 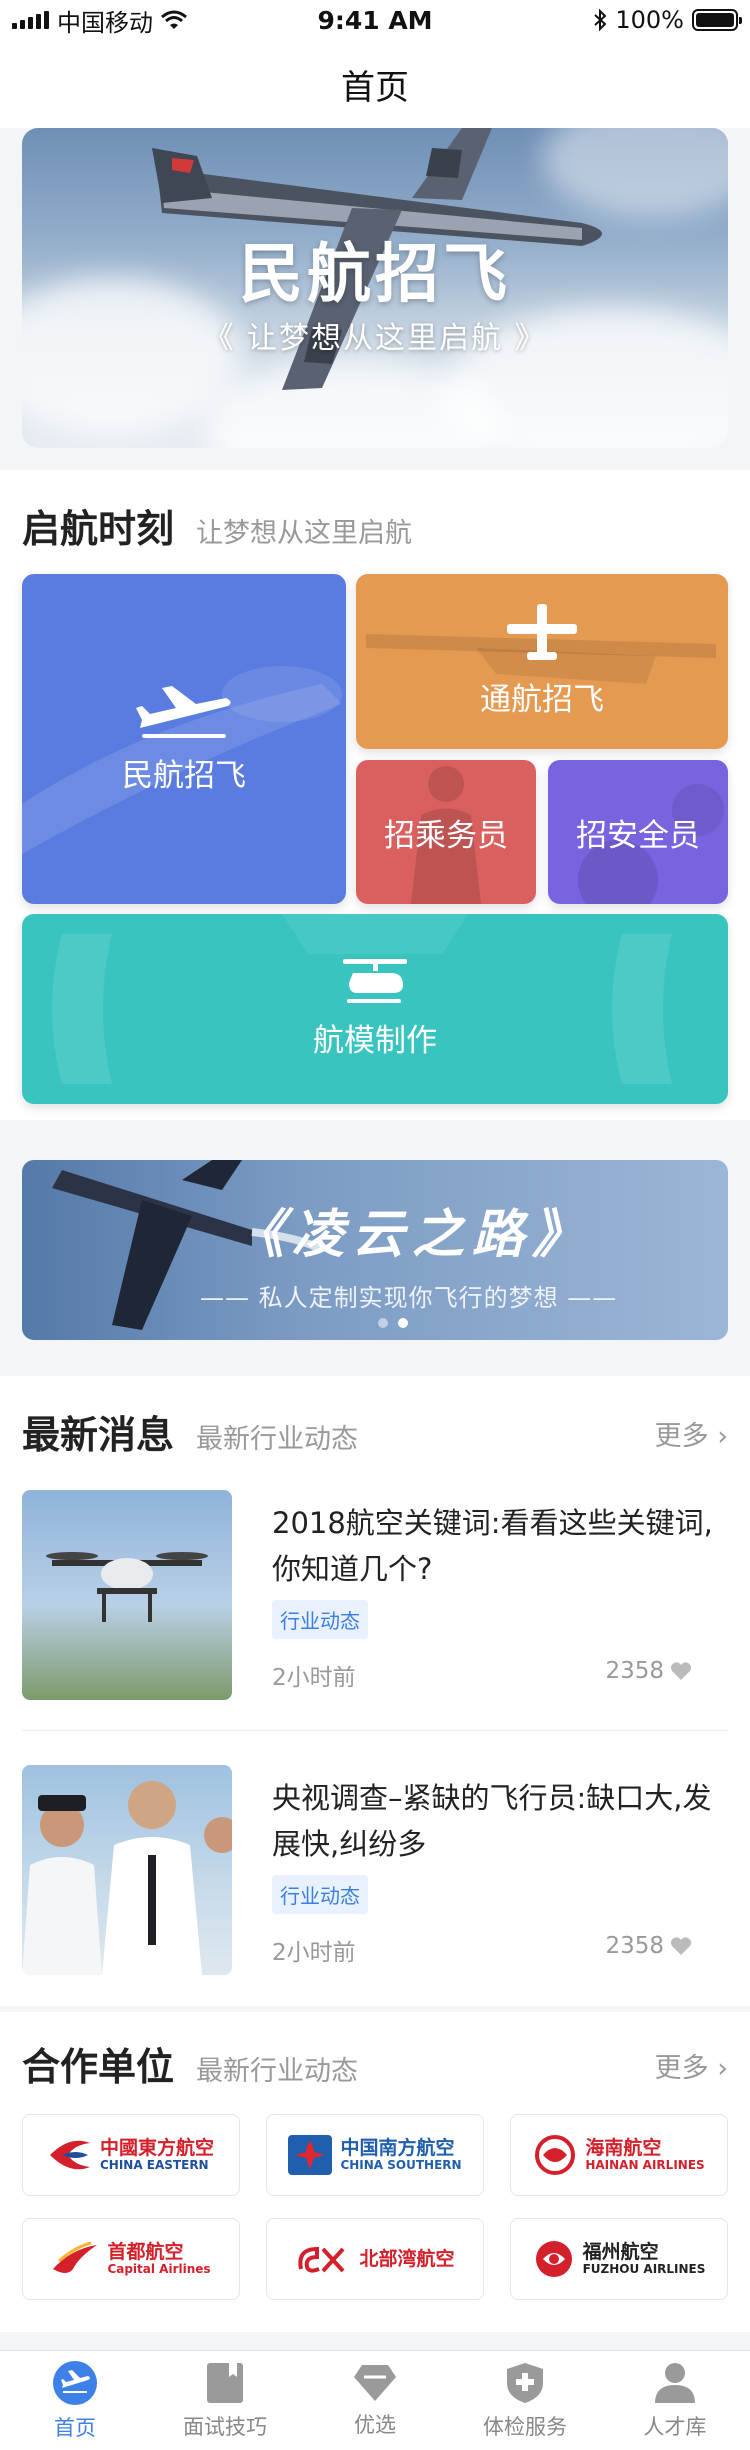 I want to click on partner-name: 海南航空, so click(x=623, y=2147).